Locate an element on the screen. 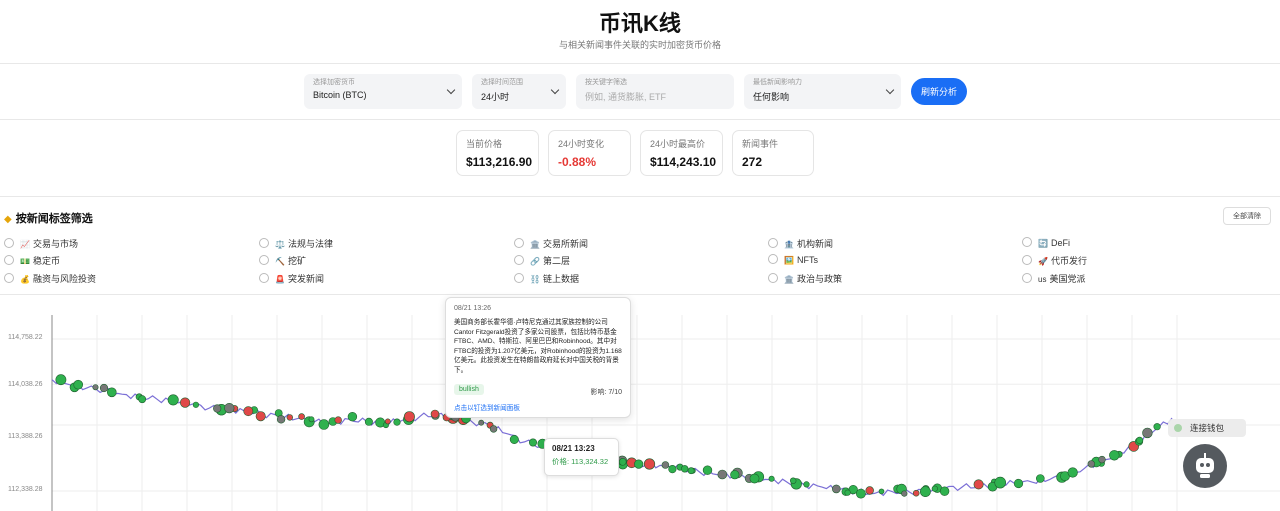 Image resolution: width=1280 pixels, height=511 pixels. tag-filter-item: ⚖️ 法规与法律 is located at coordinates (296, 243).